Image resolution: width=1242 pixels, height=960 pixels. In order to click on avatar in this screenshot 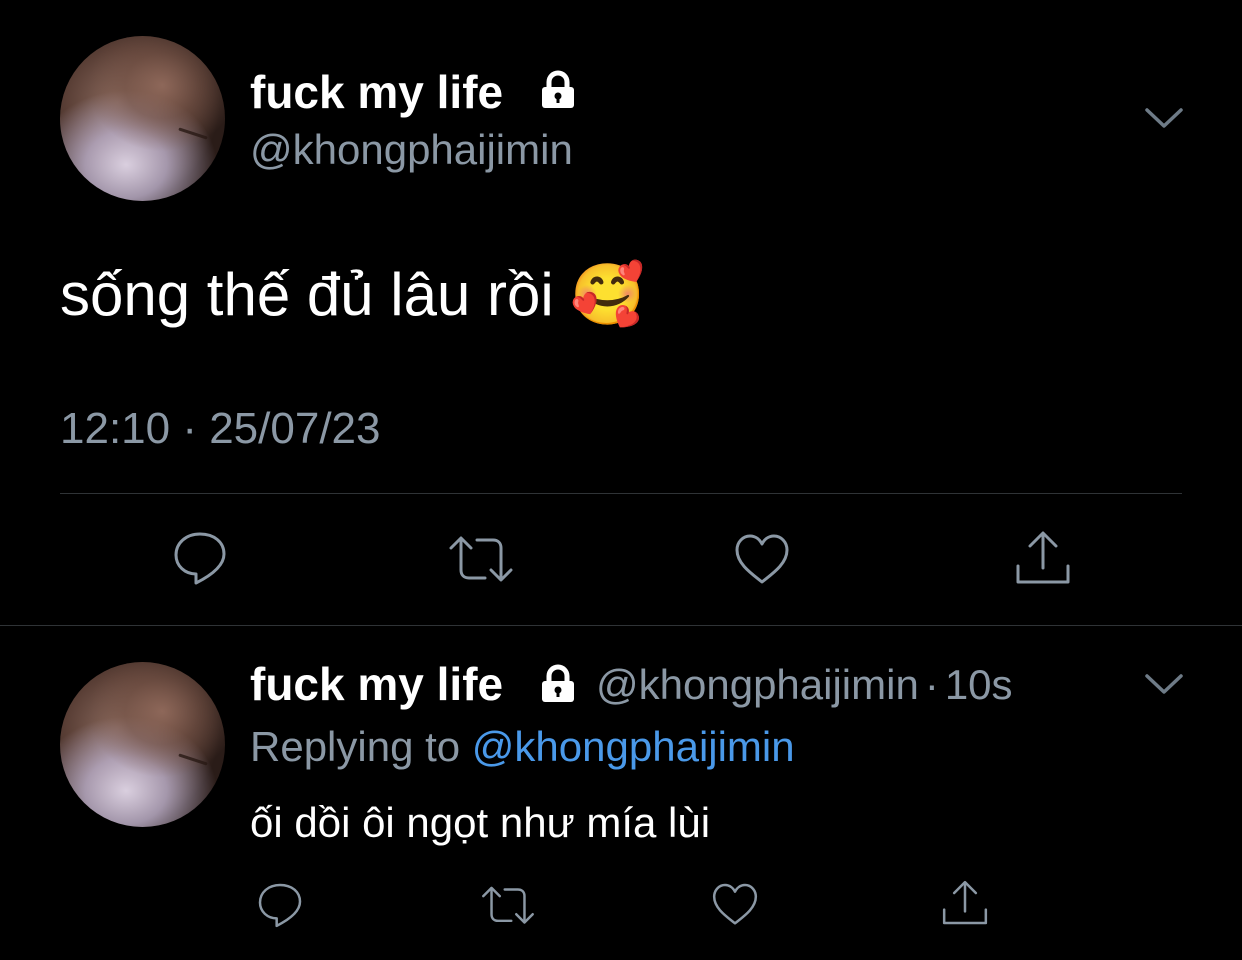, I will do `click(142, 118)`.